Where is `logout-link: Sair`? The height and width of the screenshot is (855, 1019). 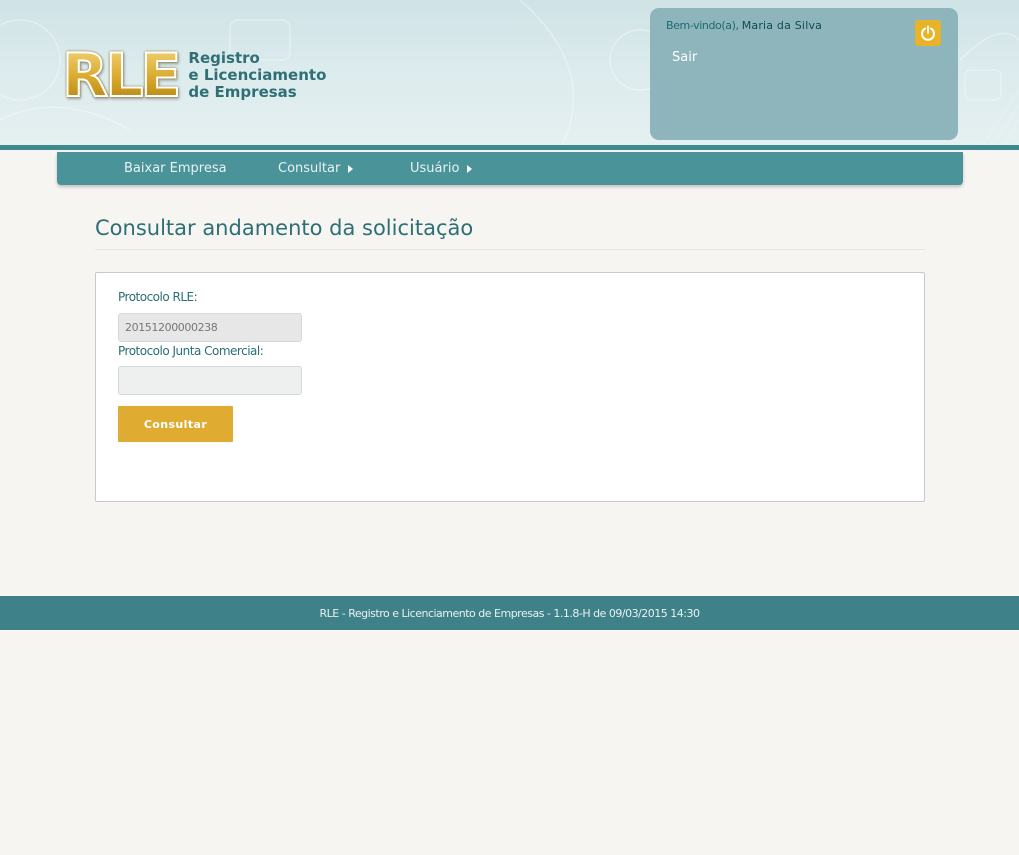
logout-link: Sair is located at coordinates (684, 57).